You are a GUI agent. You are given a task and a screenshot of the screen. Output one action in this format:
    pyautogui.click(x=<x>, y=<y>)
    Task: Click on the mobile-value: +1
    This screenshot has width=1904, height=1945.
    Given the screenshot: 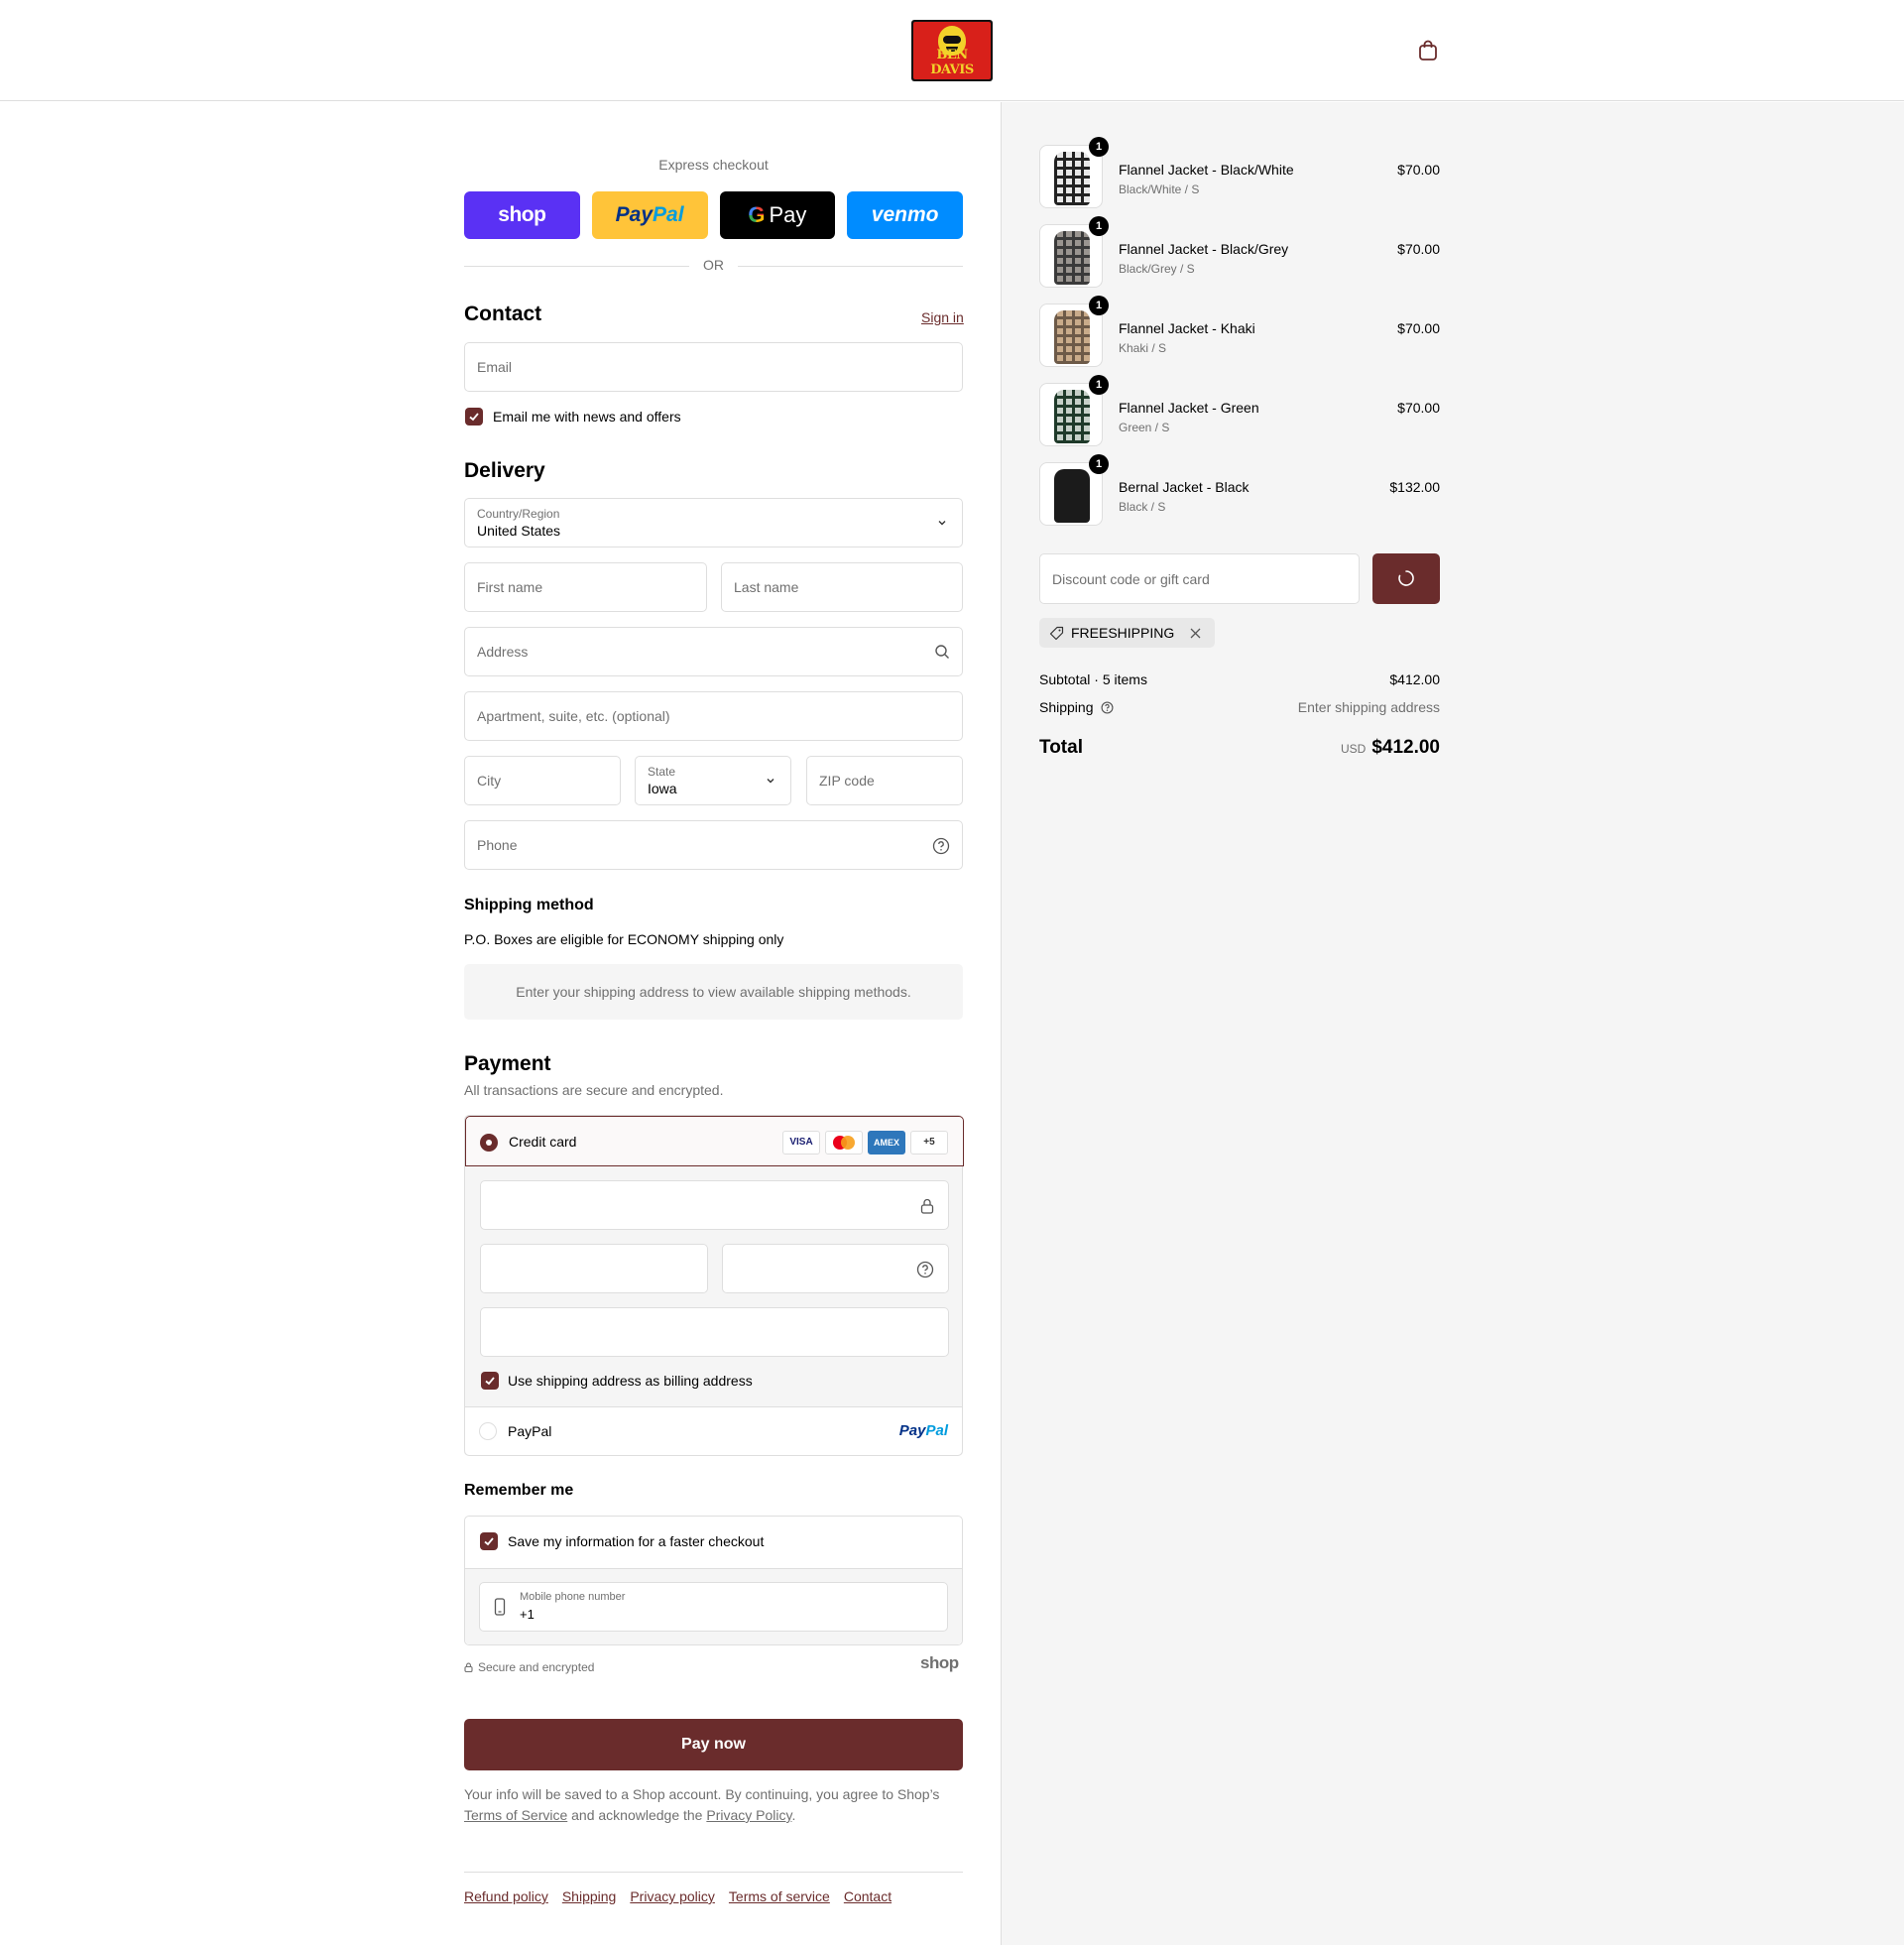 What is the action you would take?
    pyautogui.click(x=527, y=1614)
    